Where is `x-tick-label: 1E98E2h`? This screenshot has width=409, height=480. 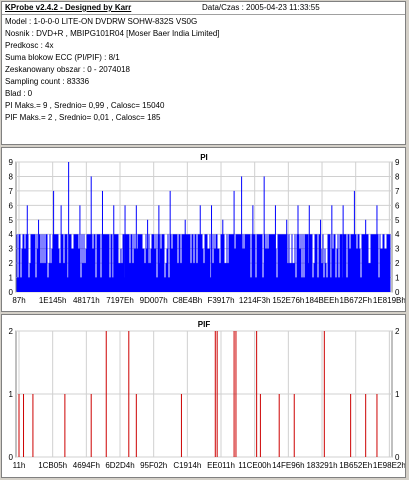
x-tick-label: 1E98E2h is located at coordinates (389, 465).